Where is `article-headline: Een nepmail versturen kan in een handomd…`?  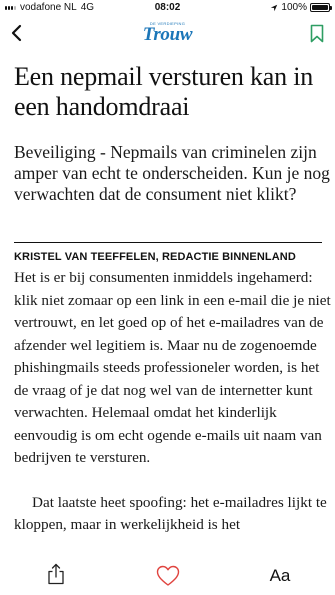
article-headline: Een nepmail versturen kan in een handomd… is located at coordinates (164, 91).